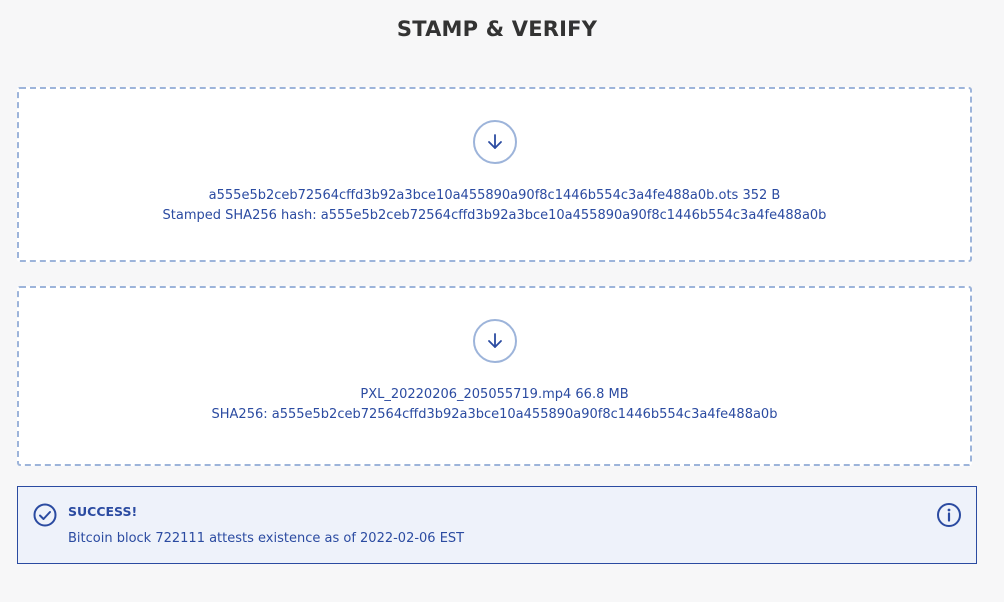 This screenshot has width=1004, height=602. Describe the element at coordinates (494, 394) in the screenshot. I see `target-file-name-size: PXL_20220206_205055719.mp4 66.8 MB` at that location.